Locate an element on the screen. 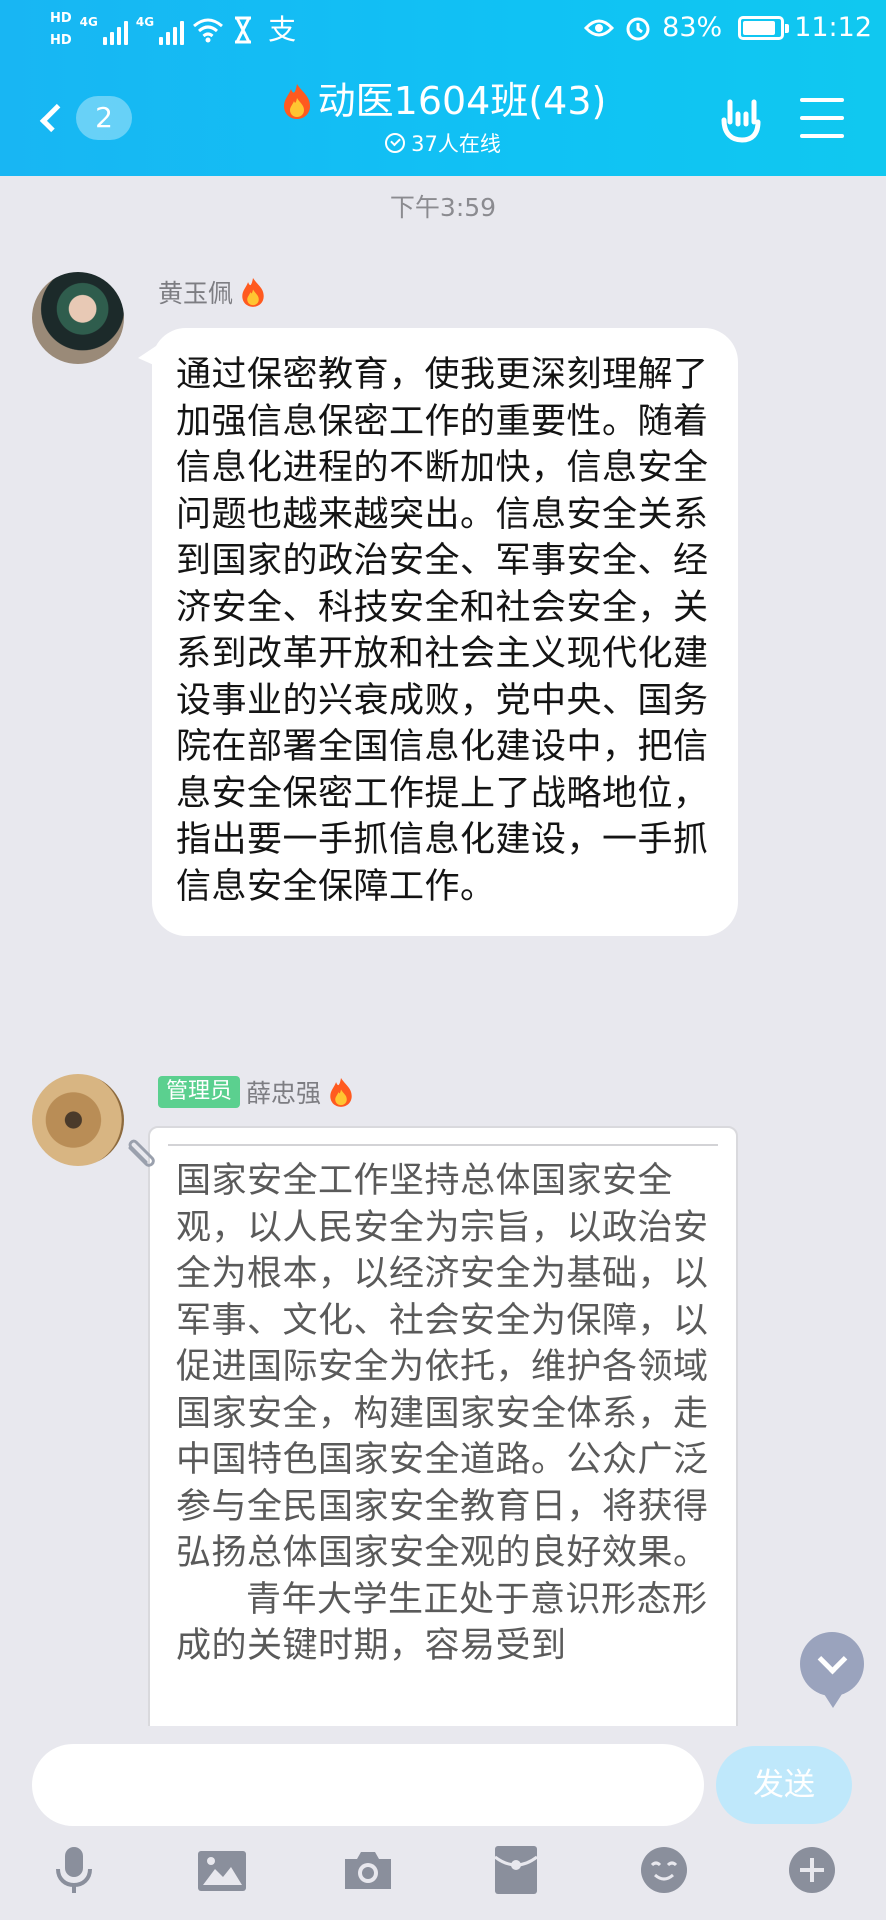 The image size is (886, 1920). alipay-icon: 支 is located at coordinates (282, 29).